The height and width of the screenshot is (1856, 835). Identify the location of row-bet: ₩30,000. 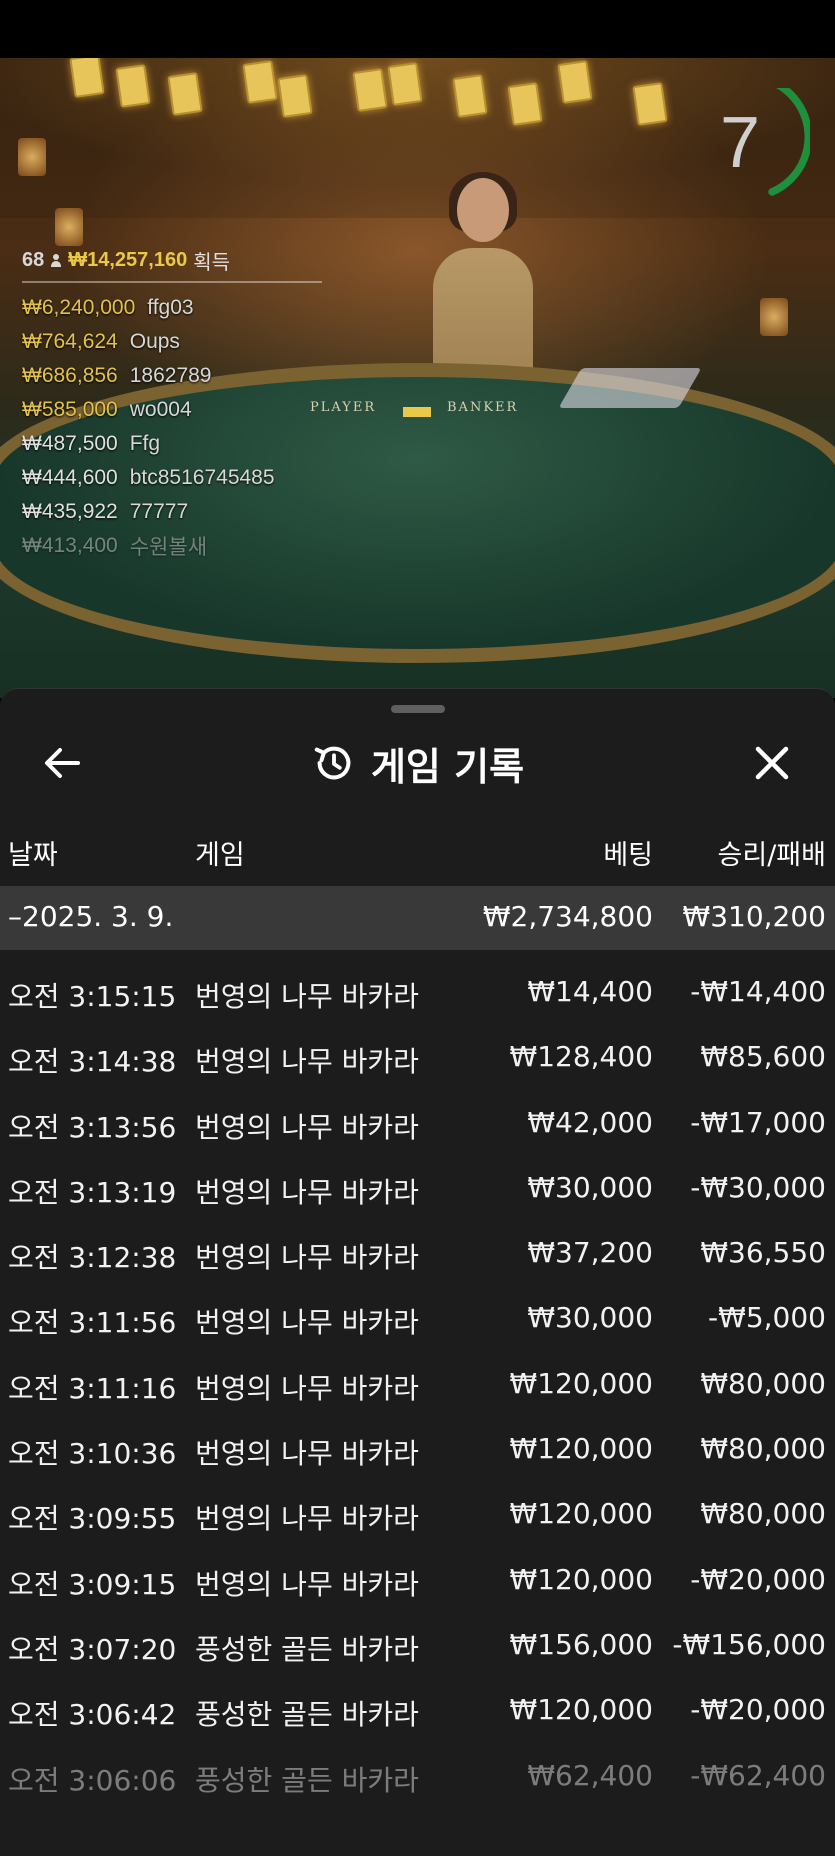
(590, 1318).